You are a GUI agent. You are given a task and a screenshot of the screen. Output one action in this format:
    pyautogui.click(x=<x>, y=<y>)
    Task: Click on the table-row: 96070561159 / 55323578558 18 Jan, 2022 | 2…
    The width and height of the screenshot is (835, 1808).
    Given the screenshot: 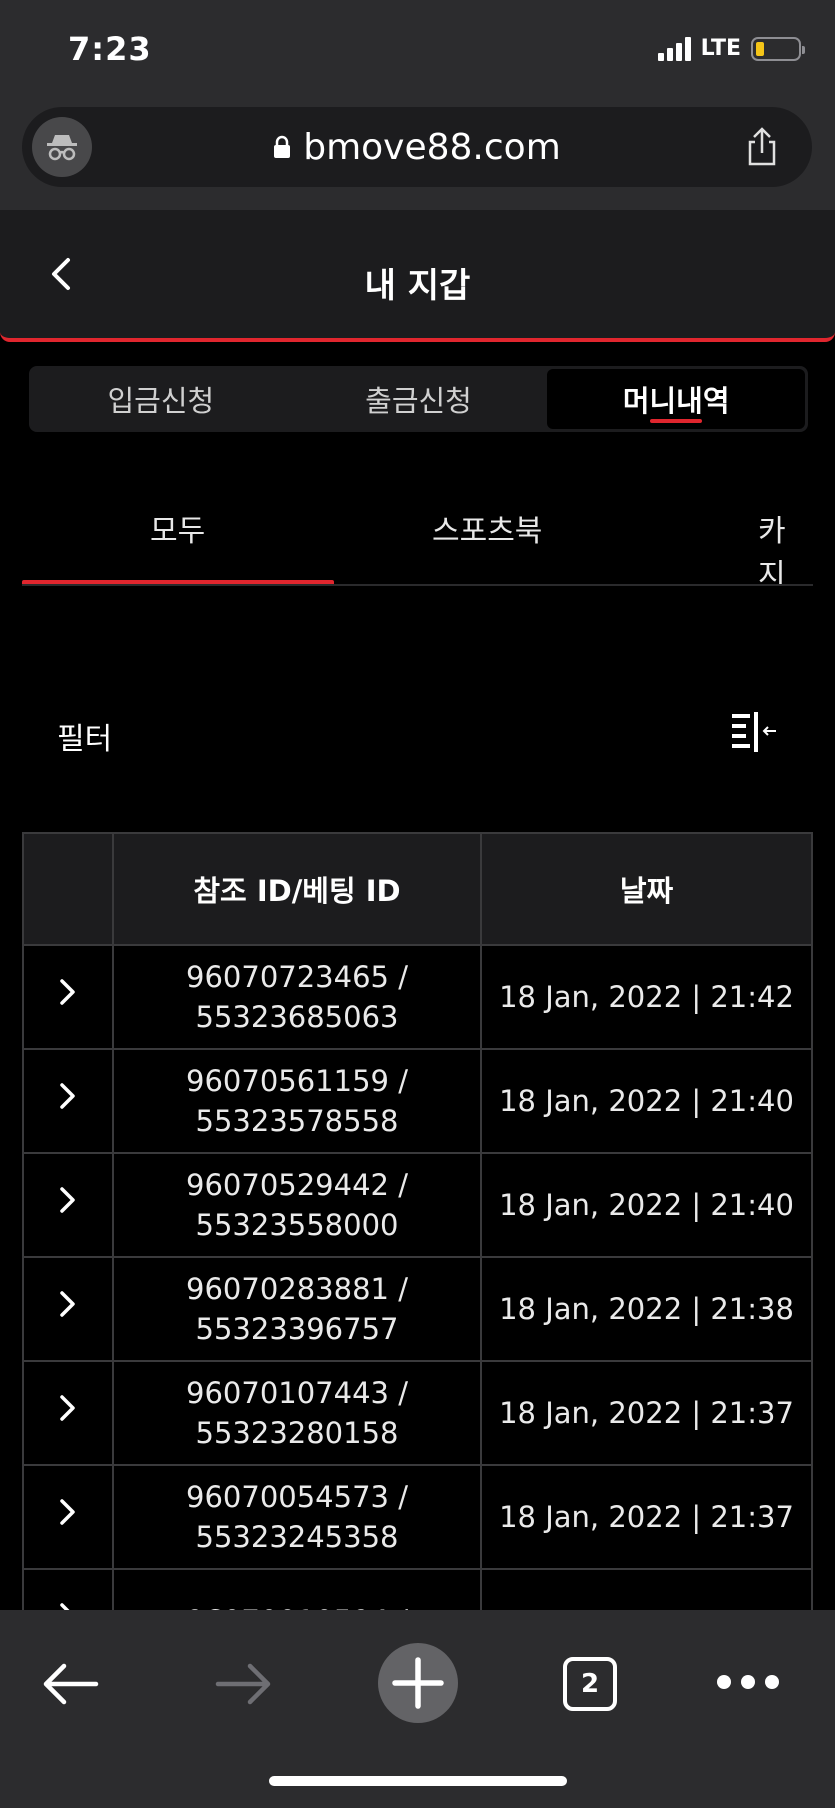 What is the action you would take?
    pyautogui.click(x=417, y=1101)
    